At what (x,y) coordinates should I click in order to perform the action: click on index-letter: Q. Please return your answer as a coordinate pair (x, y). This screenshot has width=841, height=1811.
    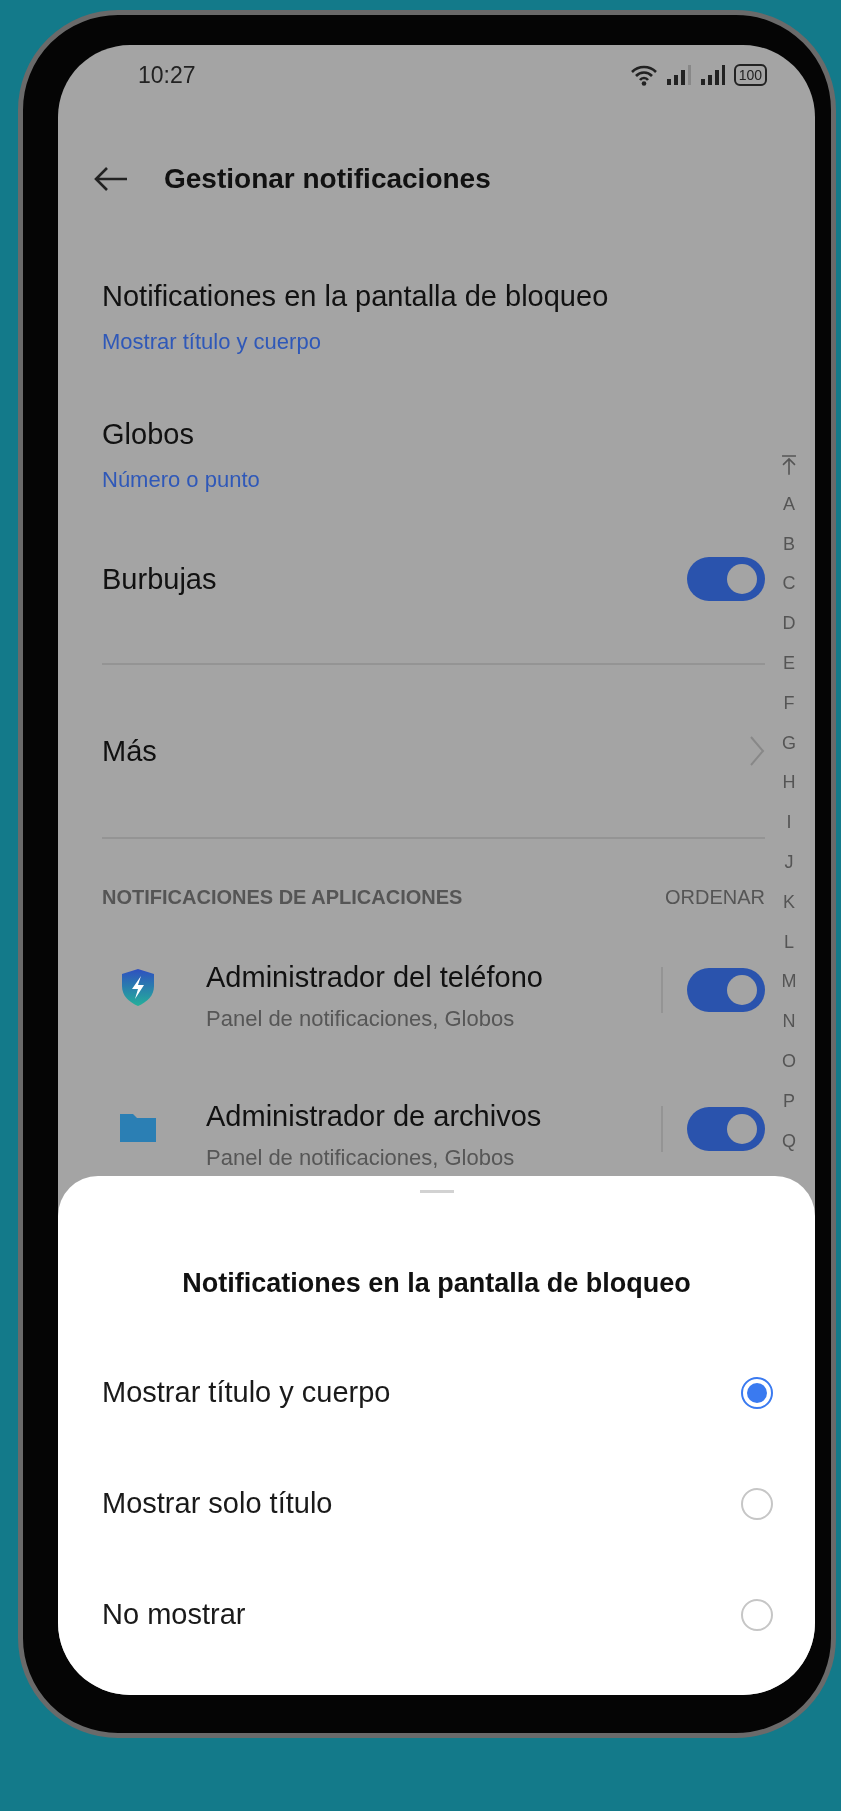
    Looking at the image, I should click on (789, 1141).